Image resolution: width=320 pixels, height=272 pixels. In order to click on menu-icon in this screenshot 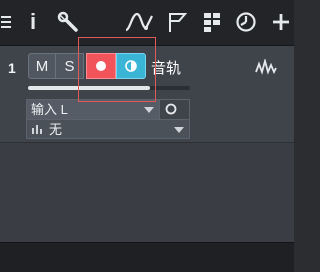, I will do `click(7, 22)`.